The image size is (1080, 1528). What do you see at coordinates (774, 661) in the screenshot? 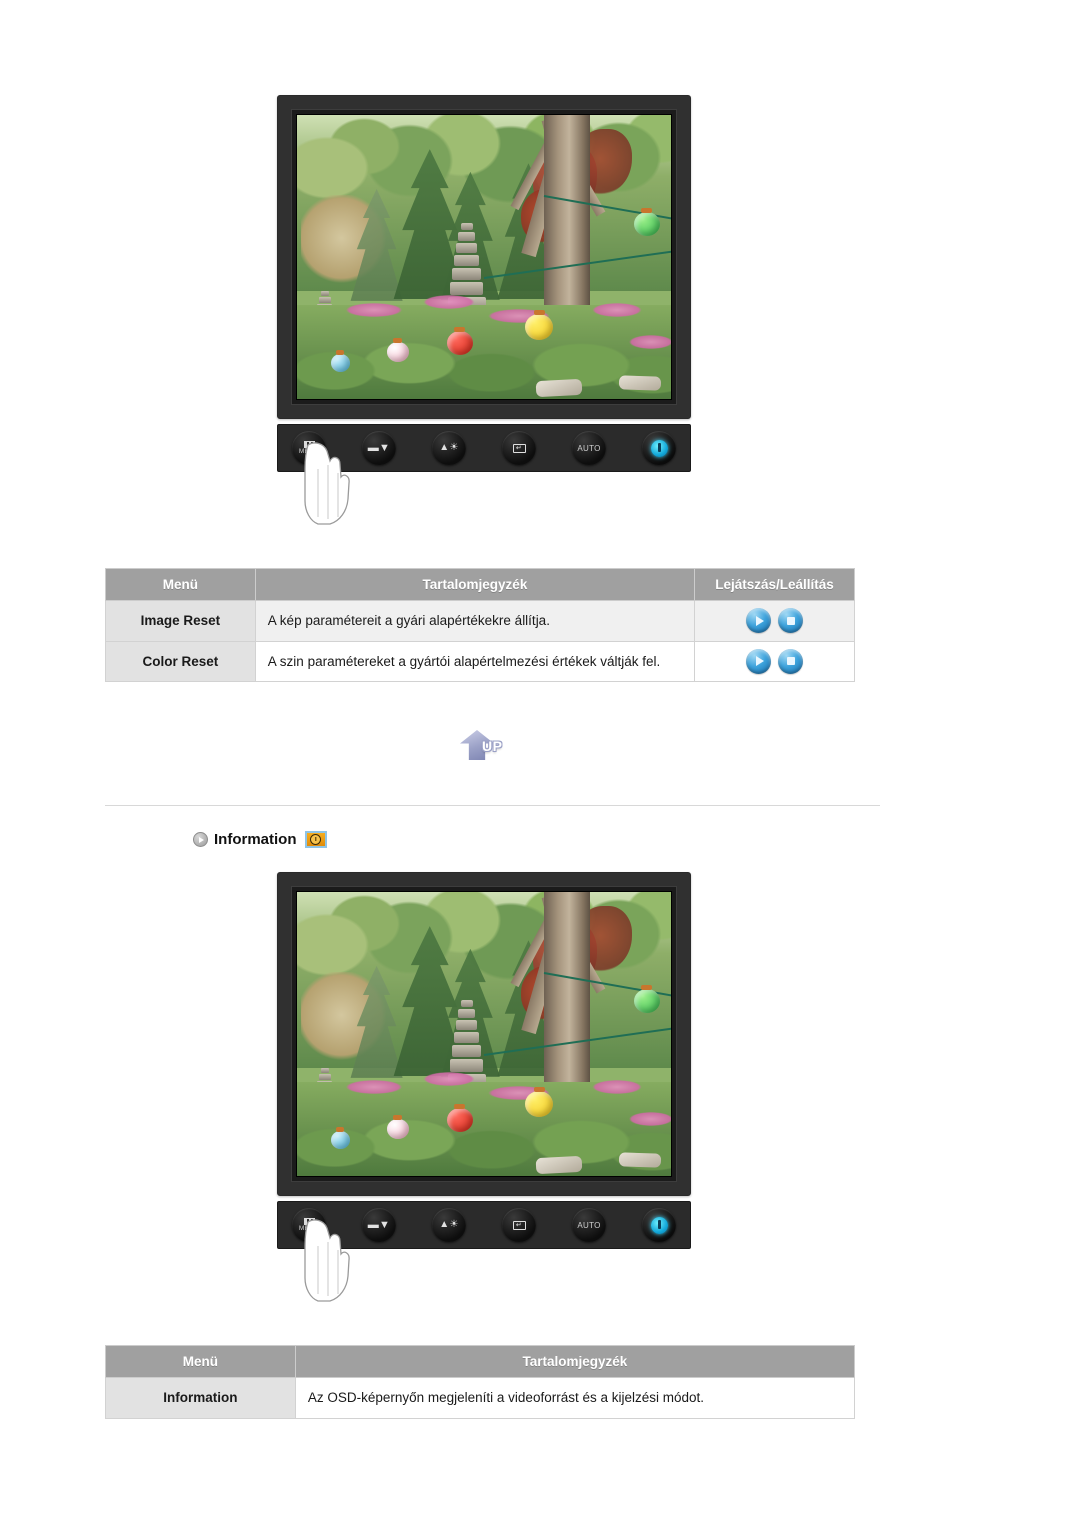
I see `playstop-cell-color-reset` at bounding box center [774, 661].